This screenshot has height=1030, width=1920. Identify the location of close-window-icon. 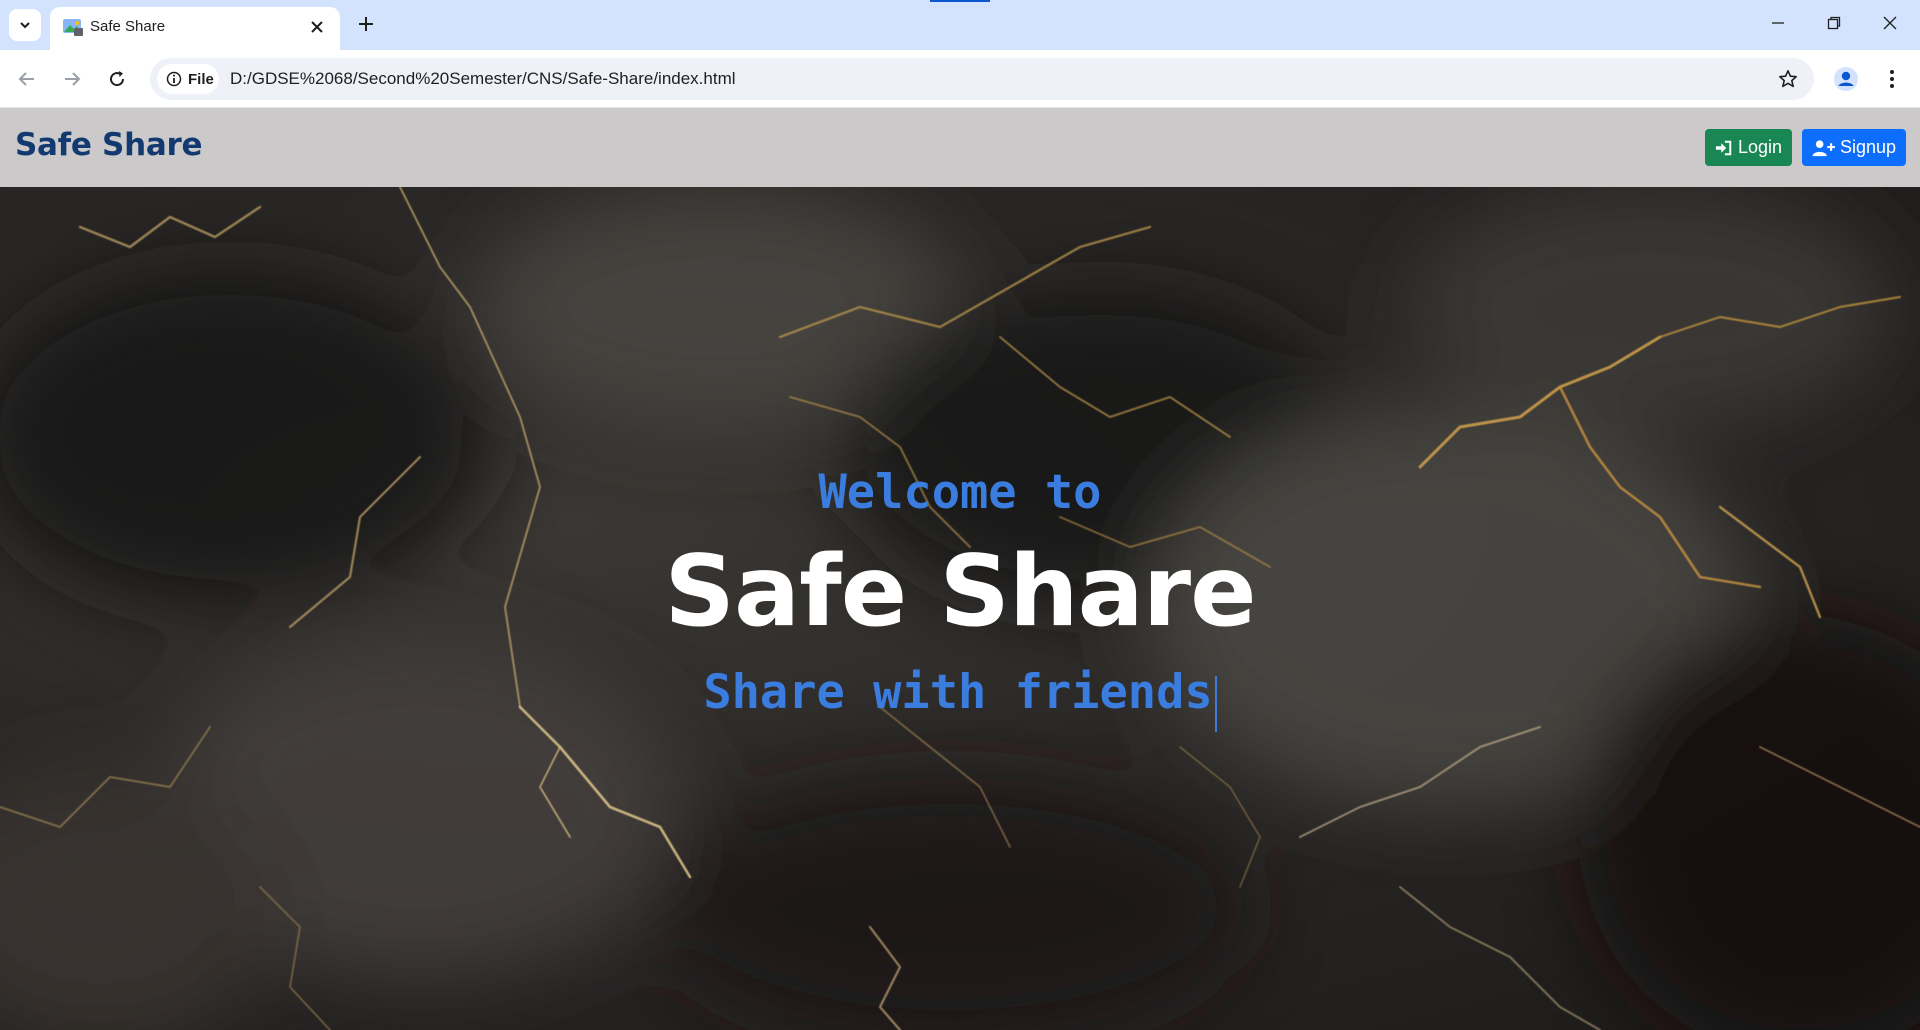
(1890, 23).